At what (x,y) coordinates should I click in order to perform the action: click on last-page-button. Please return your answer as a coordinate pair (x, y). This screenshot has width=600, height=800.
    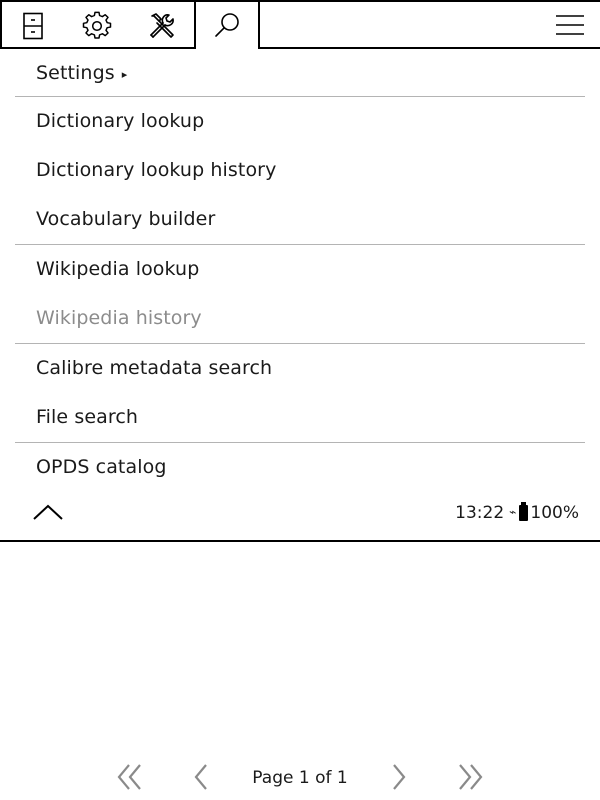
    Looking at the image, I should click on (470, 779).